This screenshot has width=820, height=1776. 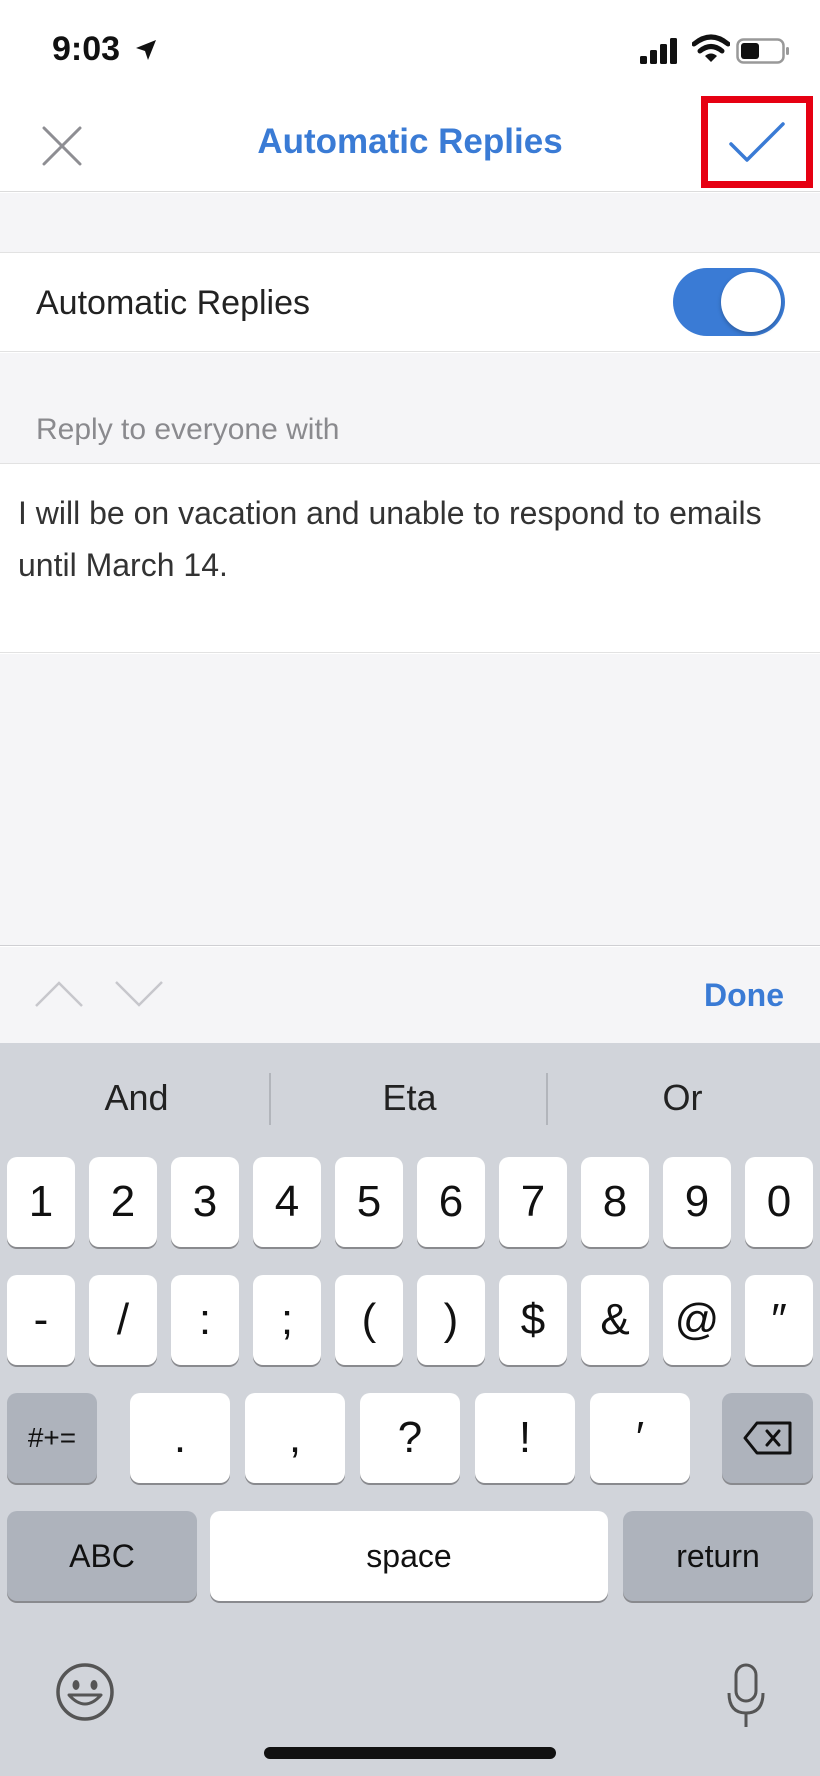 I want to click on chevron-up-icon, so click(x=59, y=994).